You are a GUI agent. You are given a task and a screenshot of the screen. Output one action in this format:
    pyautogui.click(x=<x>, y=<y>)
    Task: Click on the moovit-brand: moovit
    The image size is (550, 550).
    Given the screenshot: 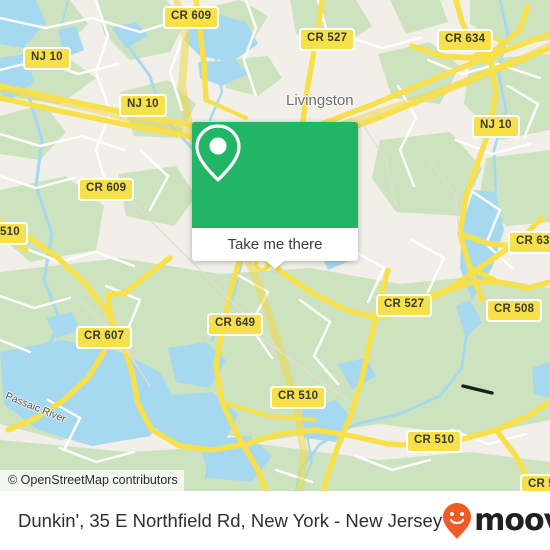 What is the action you would take?
    pyautogui.click(x=496, y=521)
    